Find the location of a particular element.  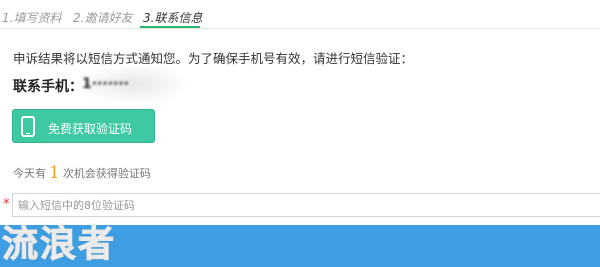

step-invite-friends: 2.邀请好友 is located at coordinates (102, 17).